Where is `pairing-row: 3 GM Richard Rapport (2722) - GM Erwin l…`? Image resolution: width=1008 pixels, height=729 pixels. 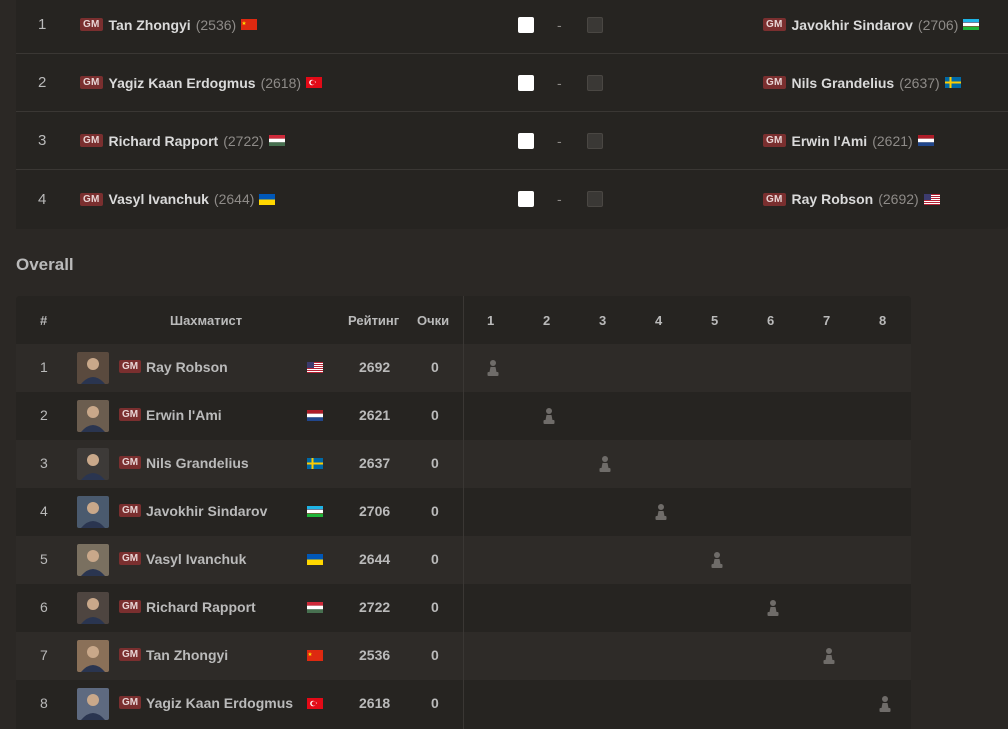 pairing-row: 3 GM Richard Rapport (2722) - GM Erwin l… is located at coordinates (512, 141).